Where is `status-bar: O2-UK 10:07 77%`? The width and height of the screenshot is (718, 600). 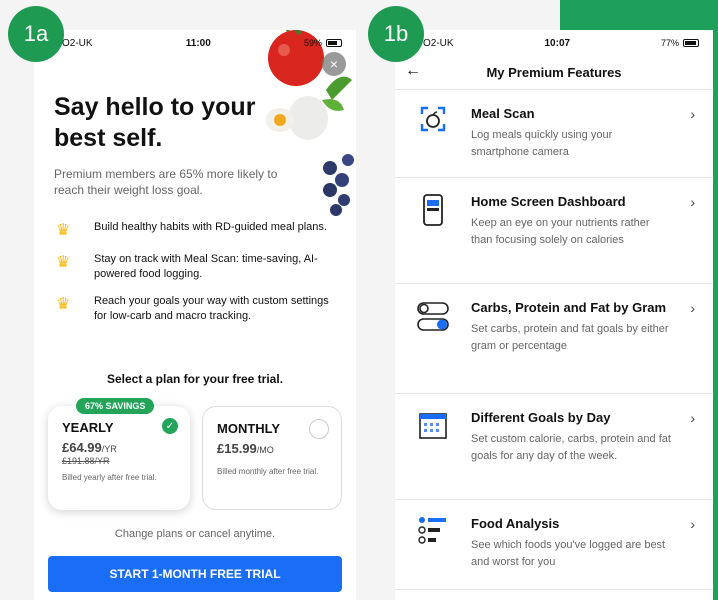
status-bar: O2-UK 10:07 77% is located at coordinates (554, 43).